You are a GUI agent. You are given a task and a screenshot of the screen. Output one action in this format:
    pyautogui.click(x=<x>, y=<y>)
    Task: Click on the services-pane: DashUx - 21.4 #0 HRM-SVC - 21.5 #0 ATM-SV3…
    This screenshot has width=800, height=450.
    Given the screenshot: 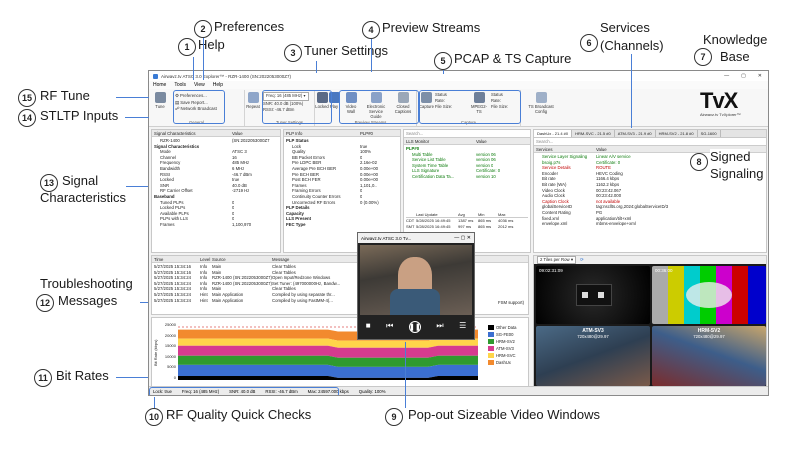 What is the action you would take?
    pyautogui.click(x=650, y=191)
    